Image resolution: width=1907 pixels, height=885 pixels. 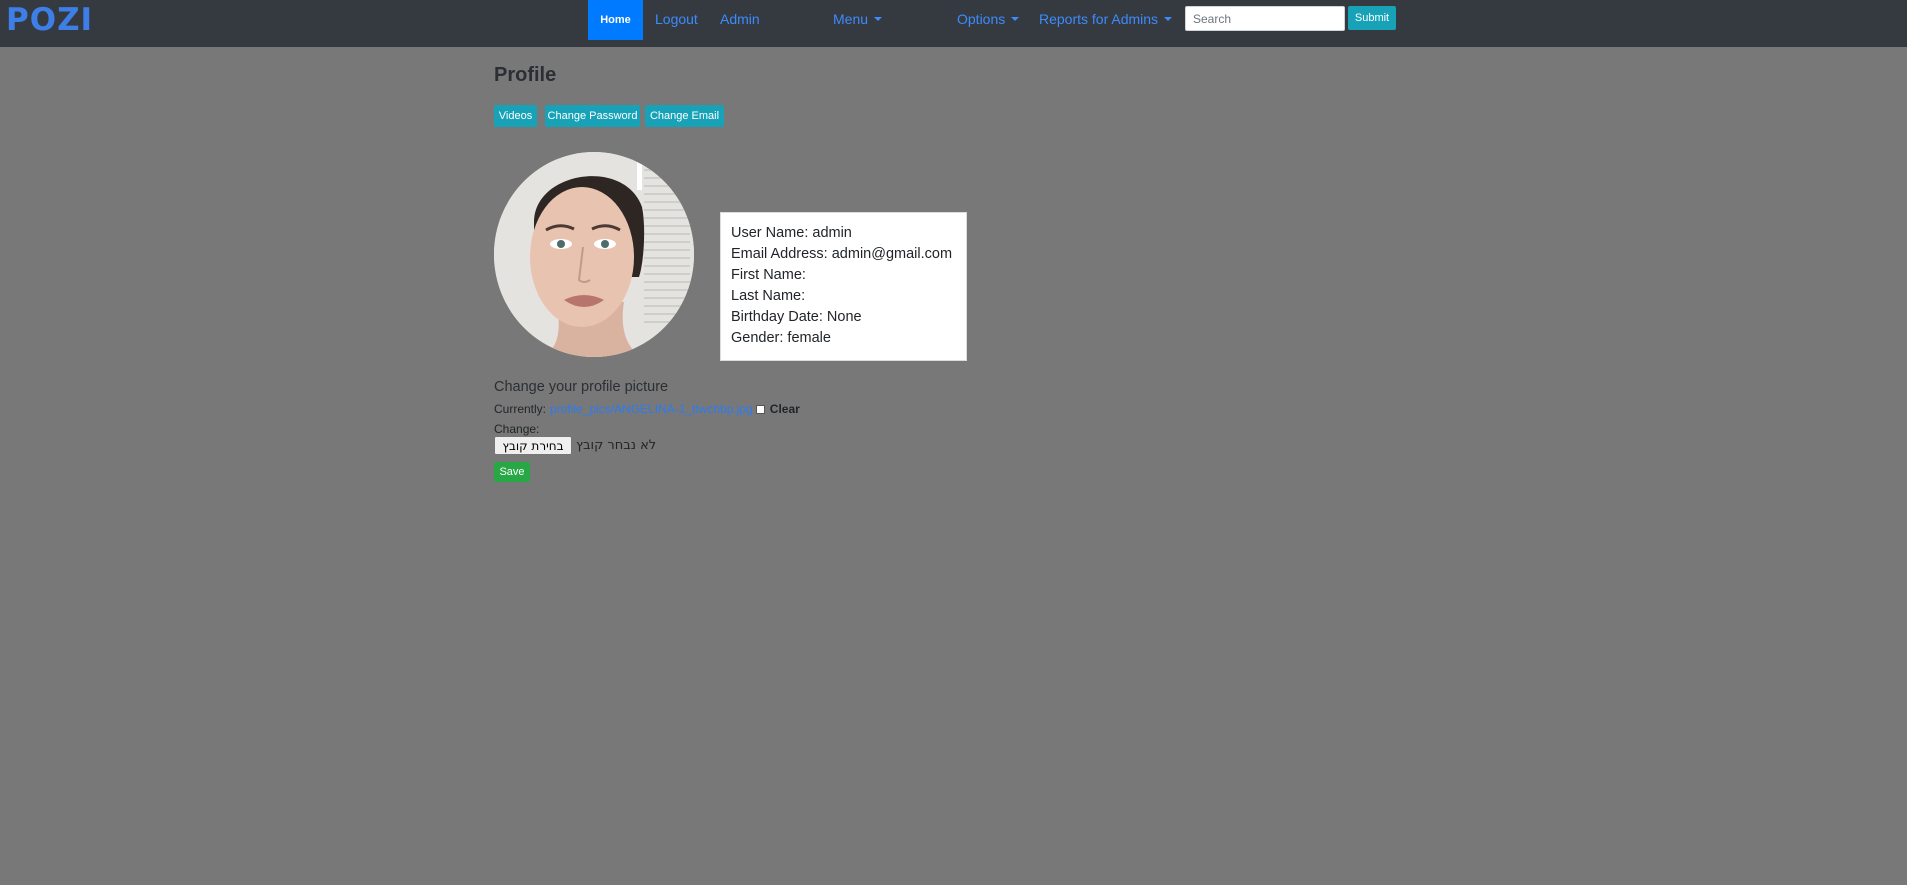 What do you see at coordinates (1265, 18) in the screenshot?
I see `search-input` at bounding box center [1265, 18].